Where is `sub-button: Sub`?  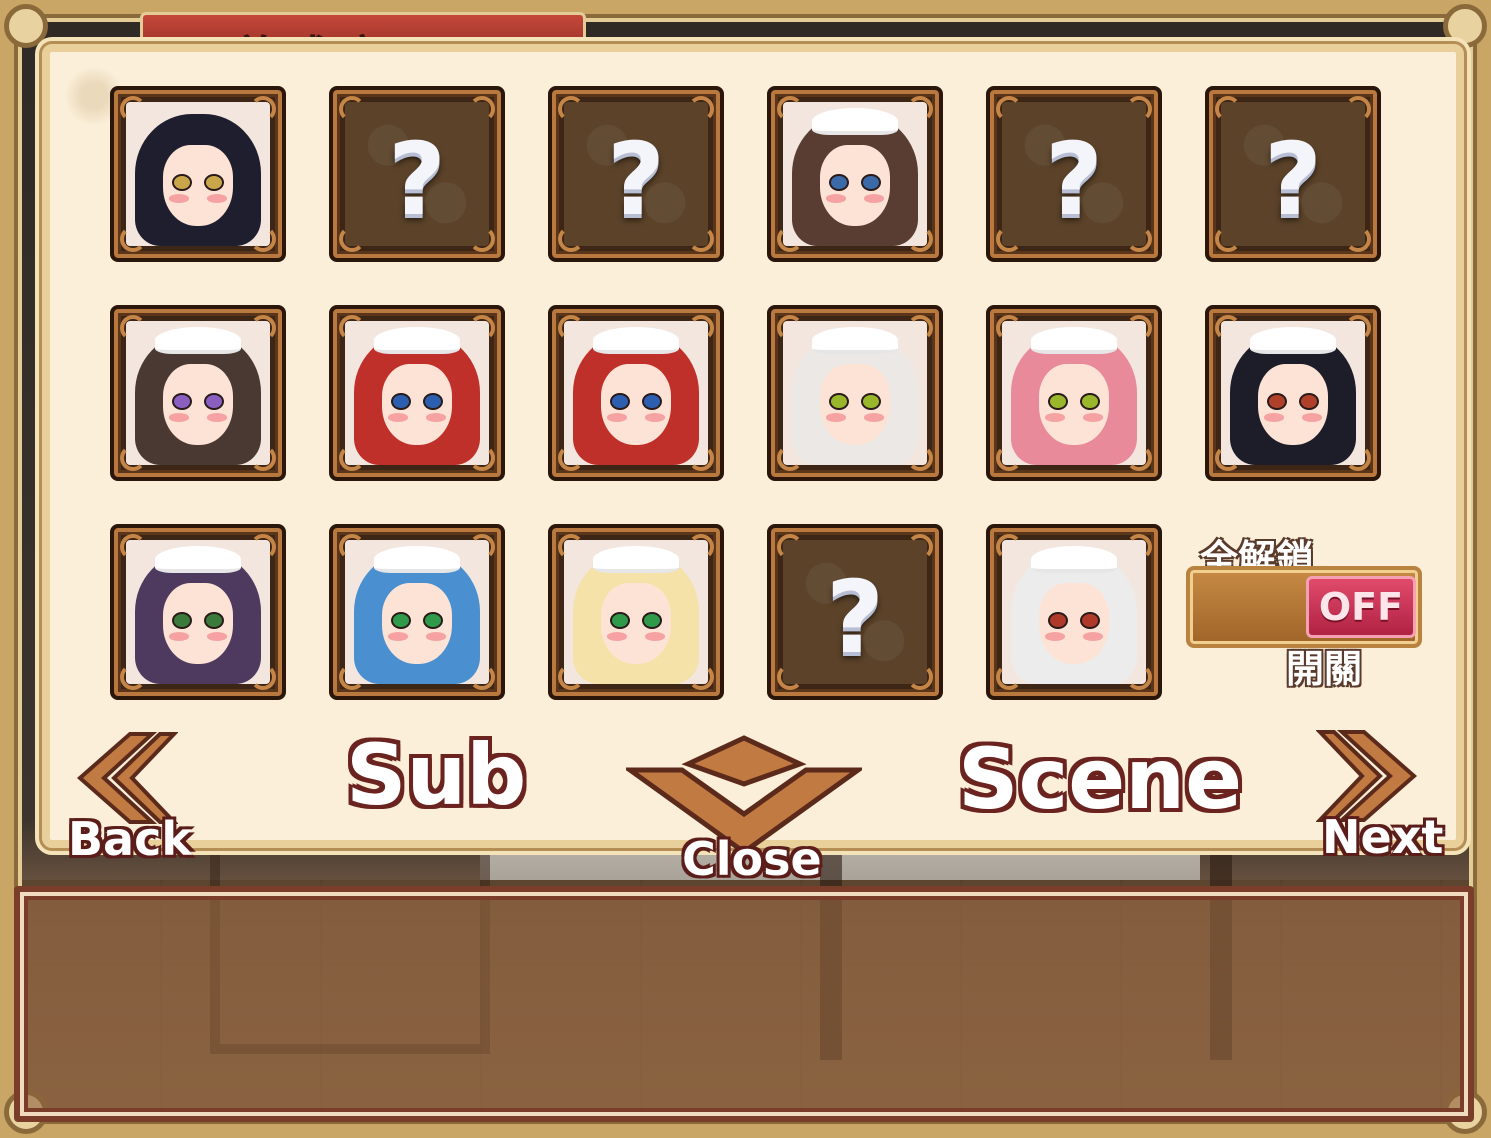
sub-button: Sub is located at coordinates (436, 775).